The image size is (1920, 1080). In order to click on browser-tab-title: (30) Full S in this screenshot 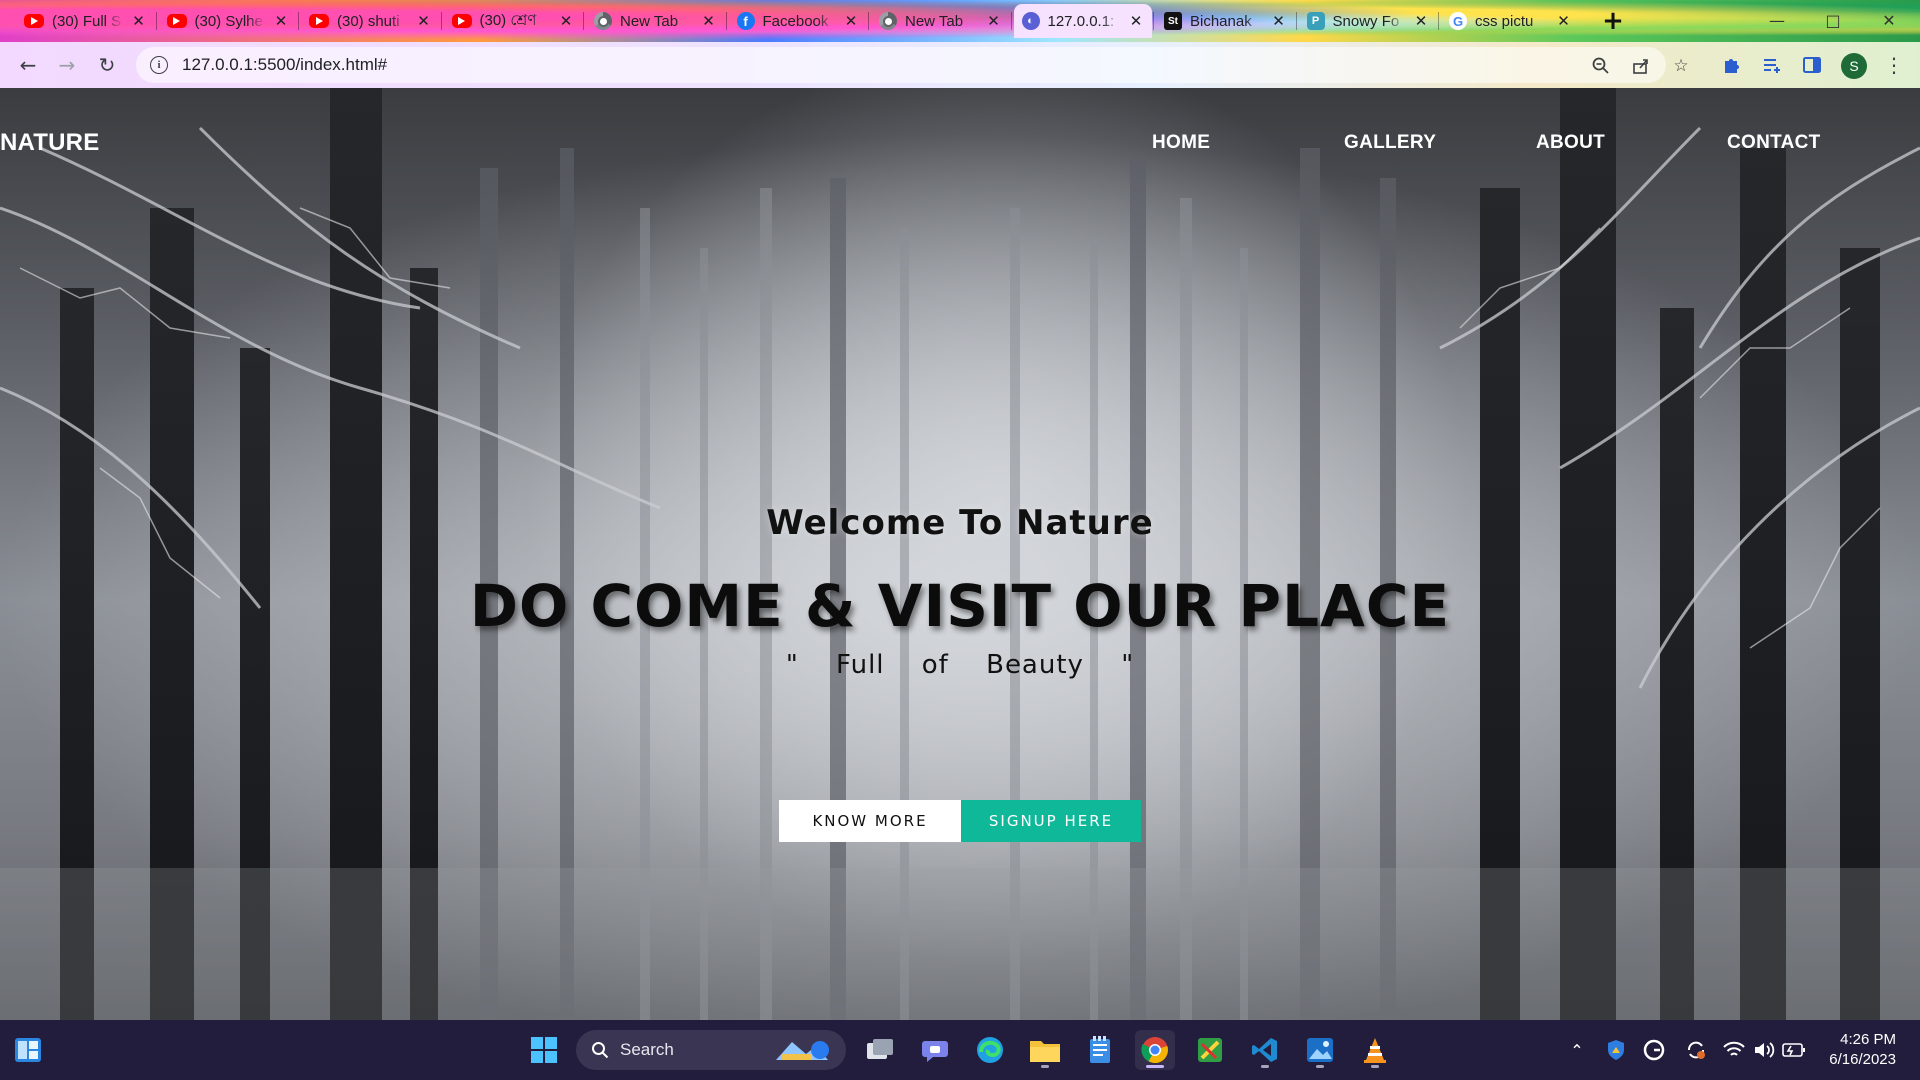, I will do `click(87, 21)`.